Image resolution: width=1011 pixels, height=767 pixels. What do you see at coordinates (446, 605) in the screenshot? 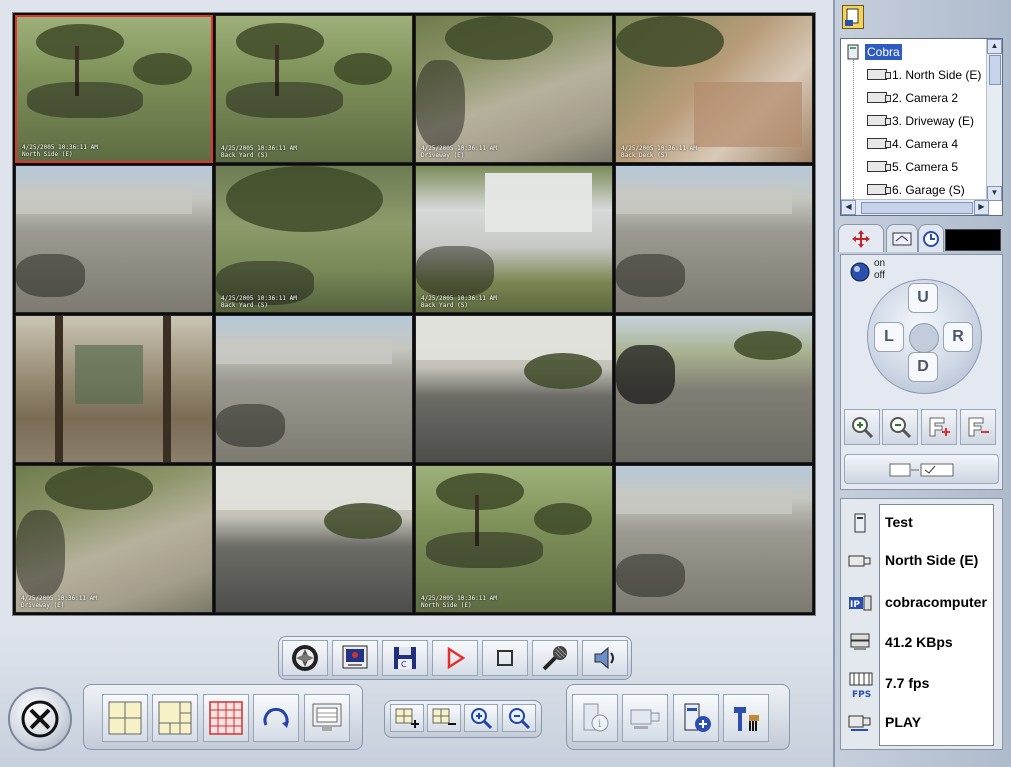
I see `camera-name: North Side (E)` at bounding box center [446, 605].